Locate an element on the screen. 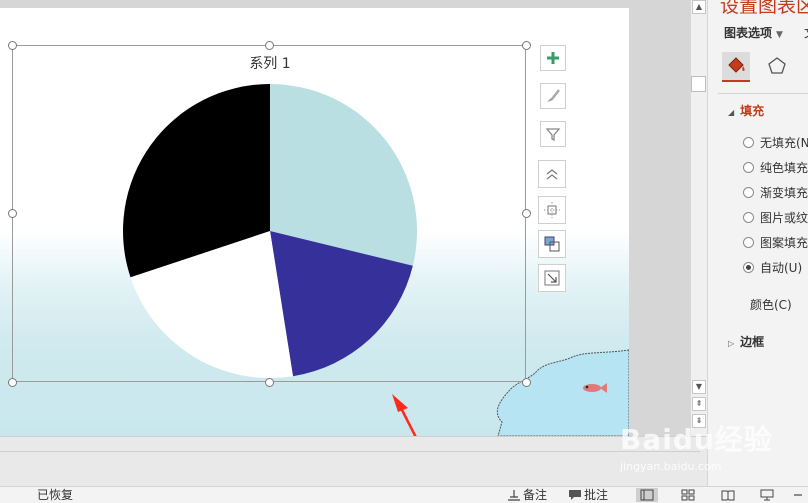 The height and width of the screenshot is (503, 808). comments-button: 批注 is located at coordinates (588, 495).